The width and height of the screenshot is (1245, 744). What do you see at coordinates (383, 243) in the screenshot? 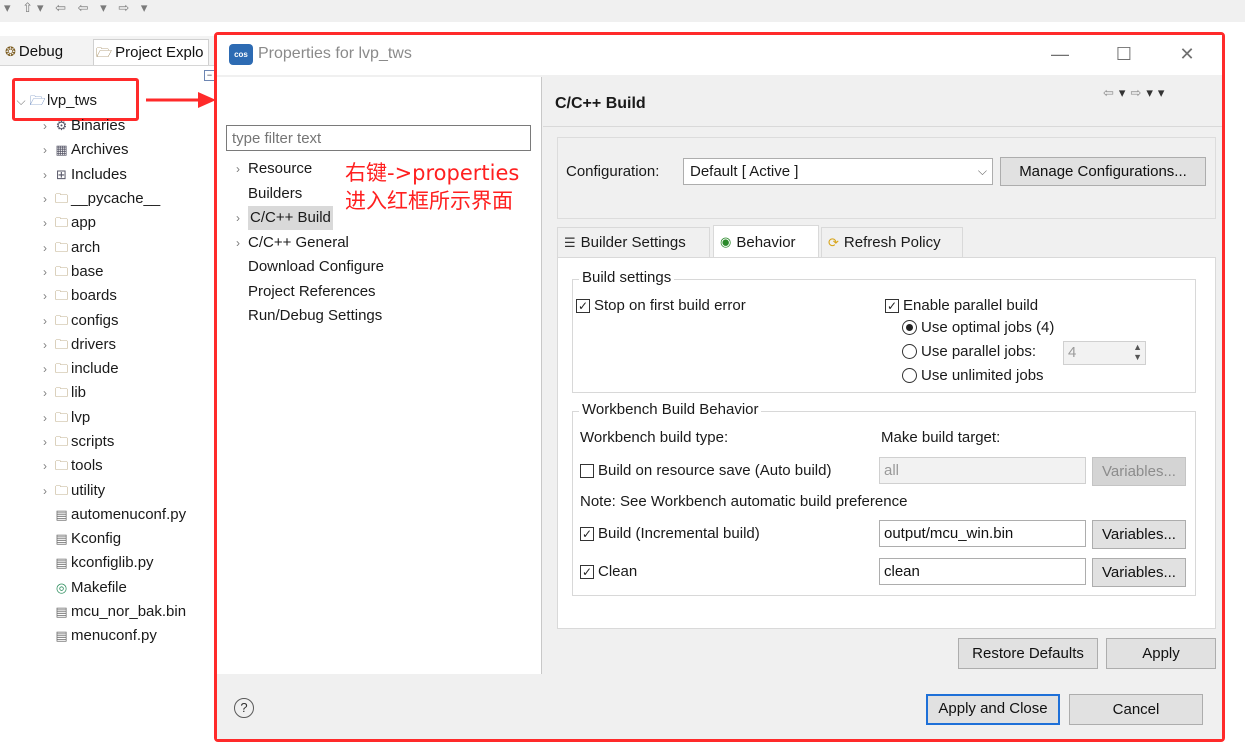
I see `nav-item: › C/C++ General` at bounding box center [383, 243].